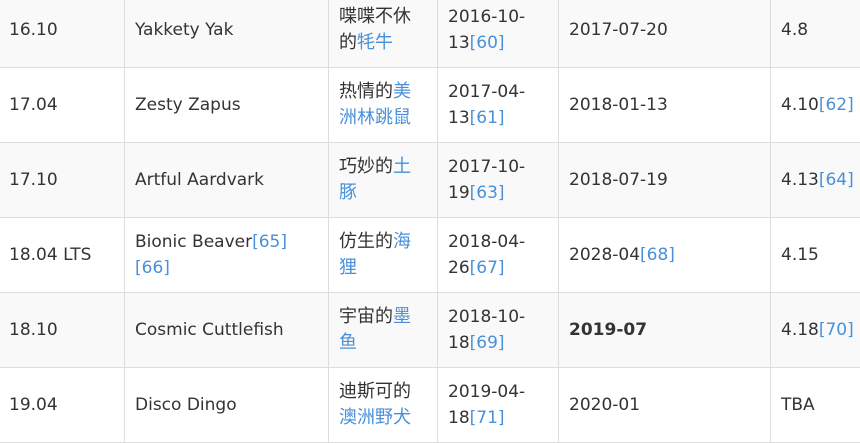  Describe the element at coordinates (209, 330) in the screenshot. I see `codename-text: Cosmic Cuttlefish` at that location.